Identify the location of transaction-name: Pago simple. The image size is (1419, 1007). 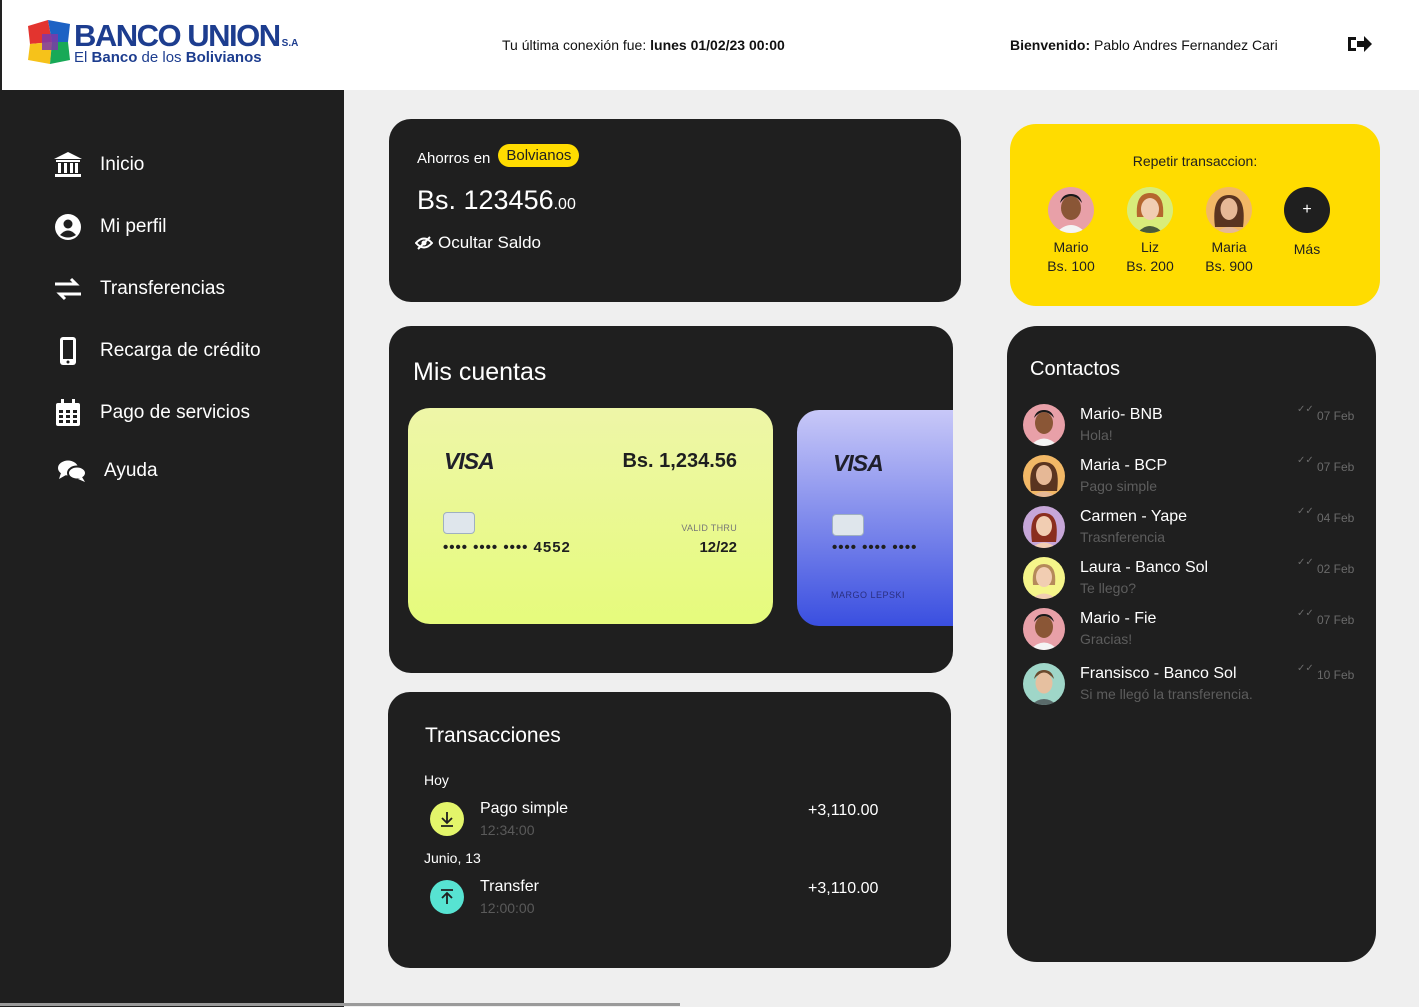
(524, 808).